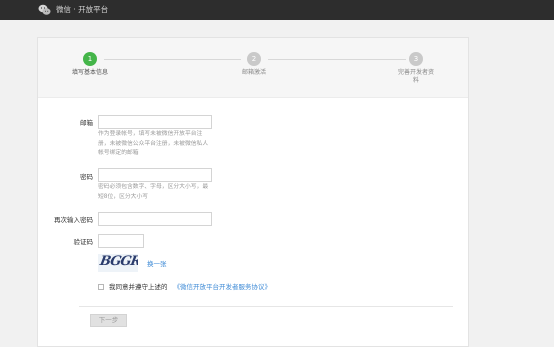 This screenshot has height=347, width=554. What do you see at coordinates (155, 122) in the screenshot?
I see `email-input` at bounding box center [155, 122].